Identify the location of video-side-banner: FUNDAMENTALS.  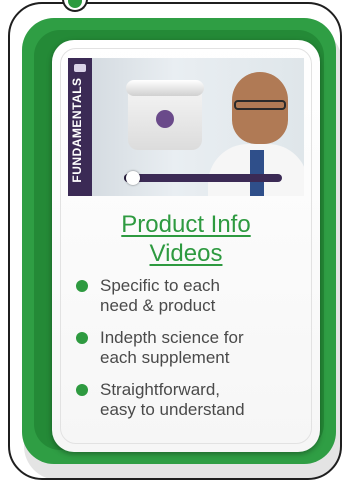
(80, 127).